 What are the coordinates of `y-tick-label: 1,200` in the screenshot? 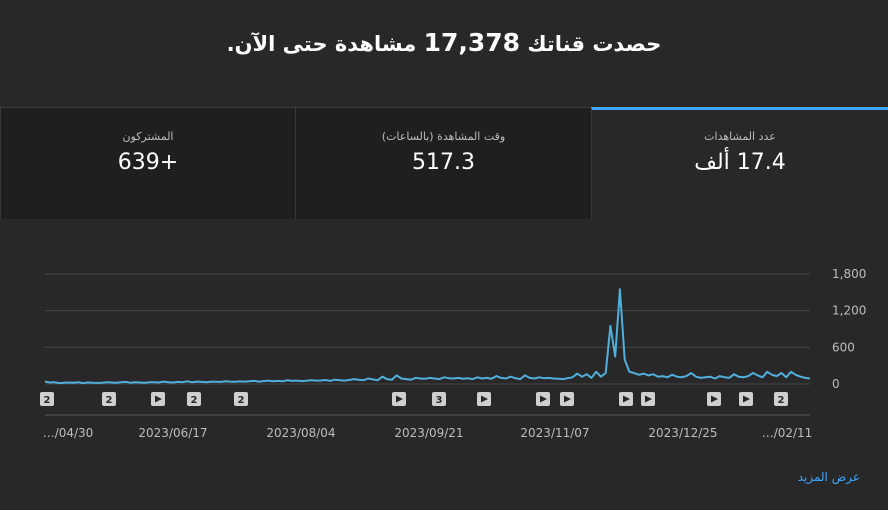 It's located at (849, 311).